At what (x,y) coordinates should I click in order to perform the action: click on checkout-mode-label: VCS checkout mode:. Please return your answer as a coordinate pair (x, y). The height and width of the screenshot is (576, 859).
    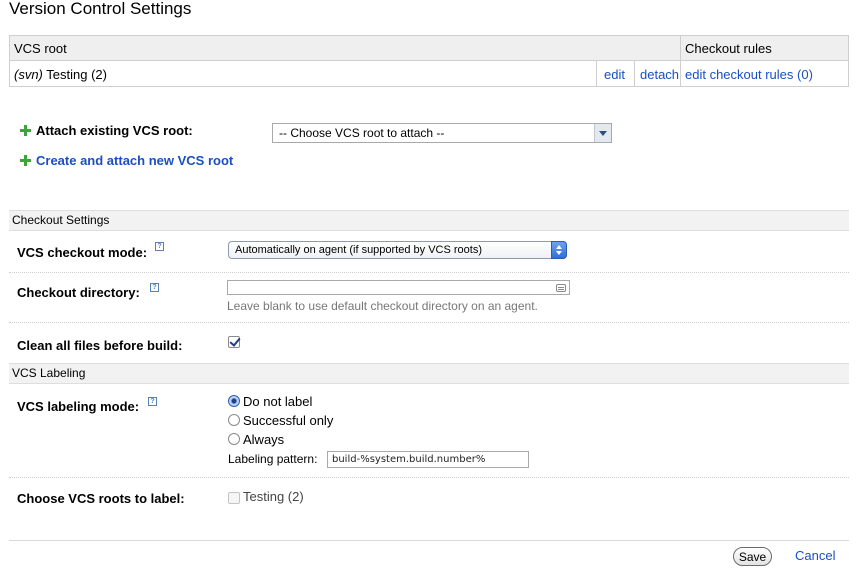
    Looking at the image, I should click on (82, 252).